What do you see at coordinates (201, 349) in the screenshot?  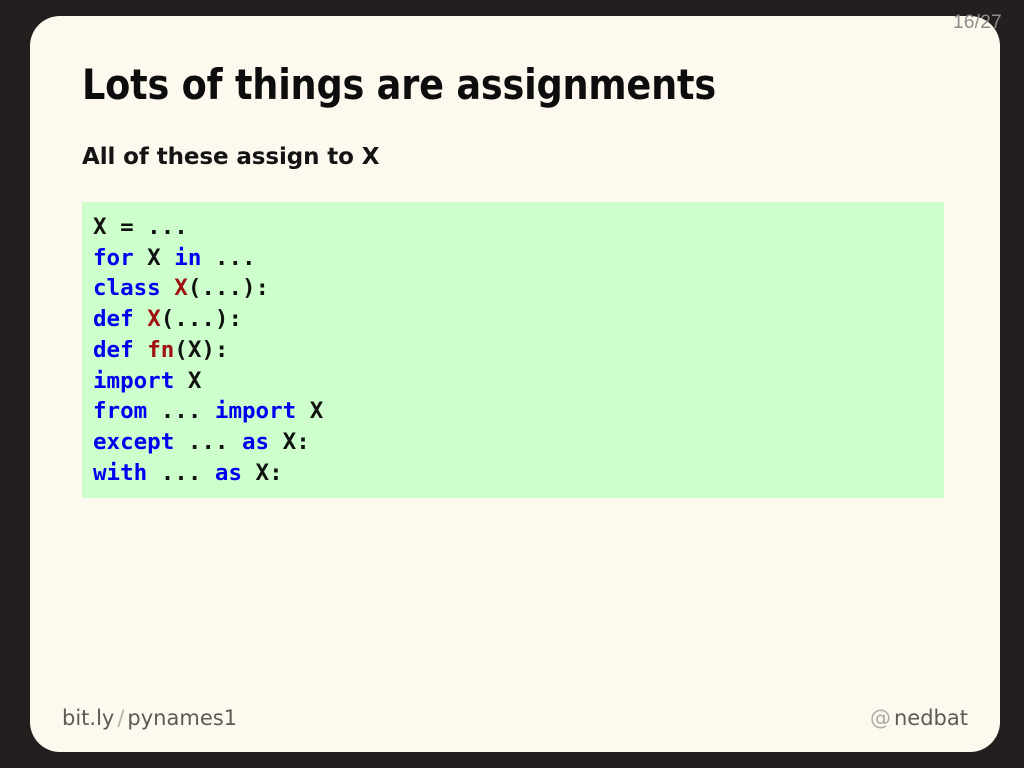 I see `code-token-txt: (X):` at bounding box center [201, 349].